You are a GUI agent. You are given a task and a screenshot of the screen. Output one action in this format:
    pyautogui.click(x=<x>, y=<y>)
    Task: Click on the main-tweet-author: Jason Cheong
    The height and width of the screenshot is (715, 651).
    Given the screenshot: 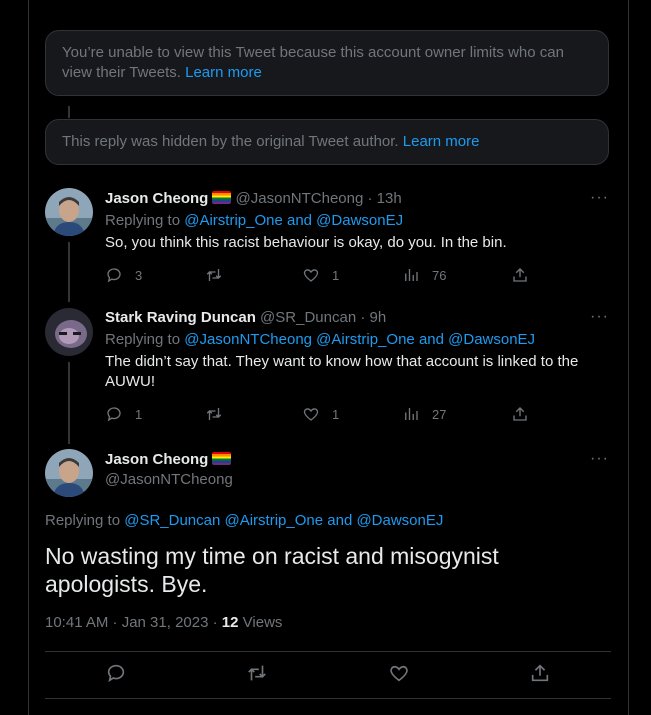 What is the action you would take?
    pyautogui.click(x=168, y=460)
    